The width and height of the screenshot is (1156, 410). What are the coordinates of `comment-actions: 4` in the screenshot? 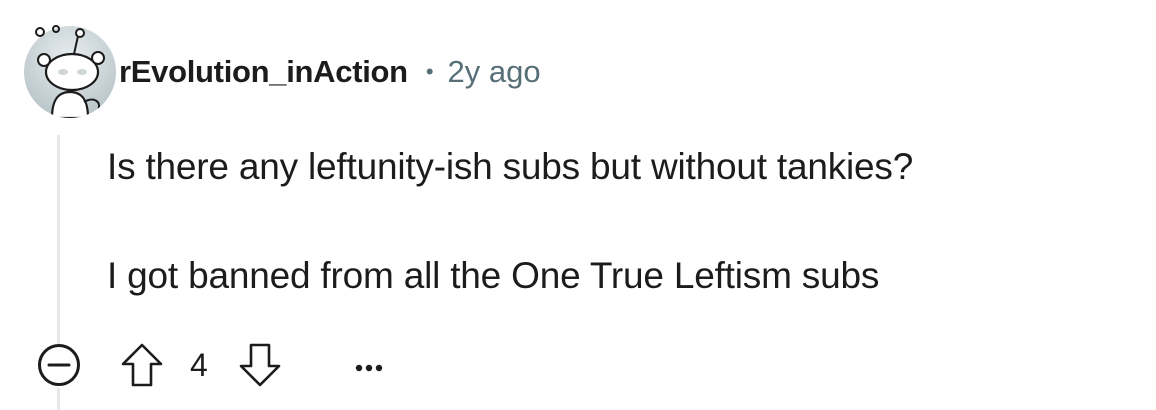 It's located at (250, 366).